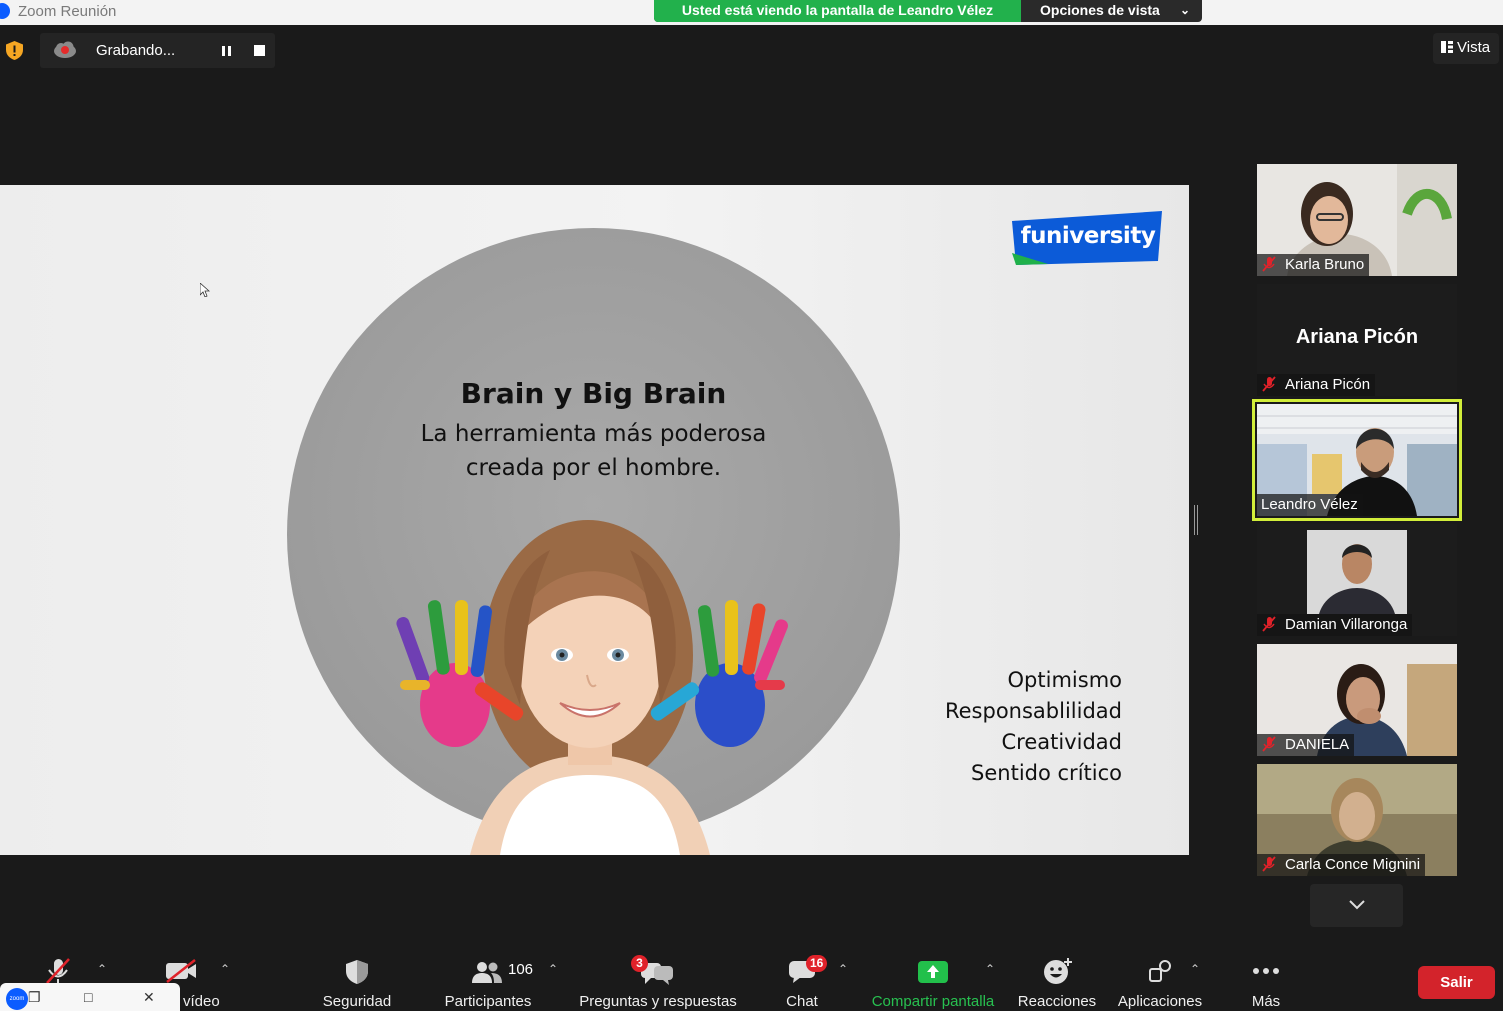  Describe the element at coordinates (487, 972) in the screenshot. I see `participants-icon` at that location.